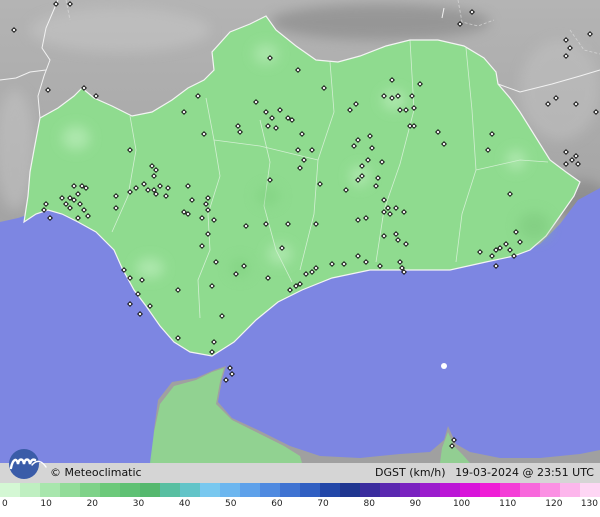 This screenshot has width=600, height=517. Describe the element at coordinates (138, 504) in the screenshot. I see `legend-tick-label: 30` at that location.